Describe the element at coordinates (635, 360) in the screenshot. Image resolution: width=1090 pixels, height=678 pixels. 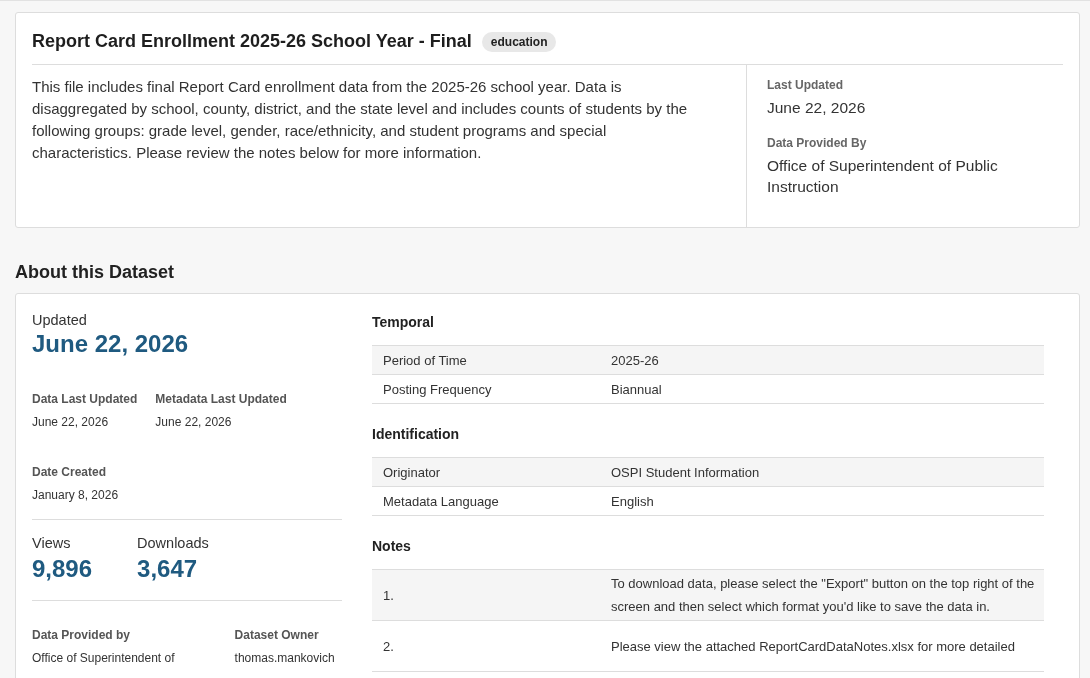
I see `table-cell-text: 2025-26` at that location.